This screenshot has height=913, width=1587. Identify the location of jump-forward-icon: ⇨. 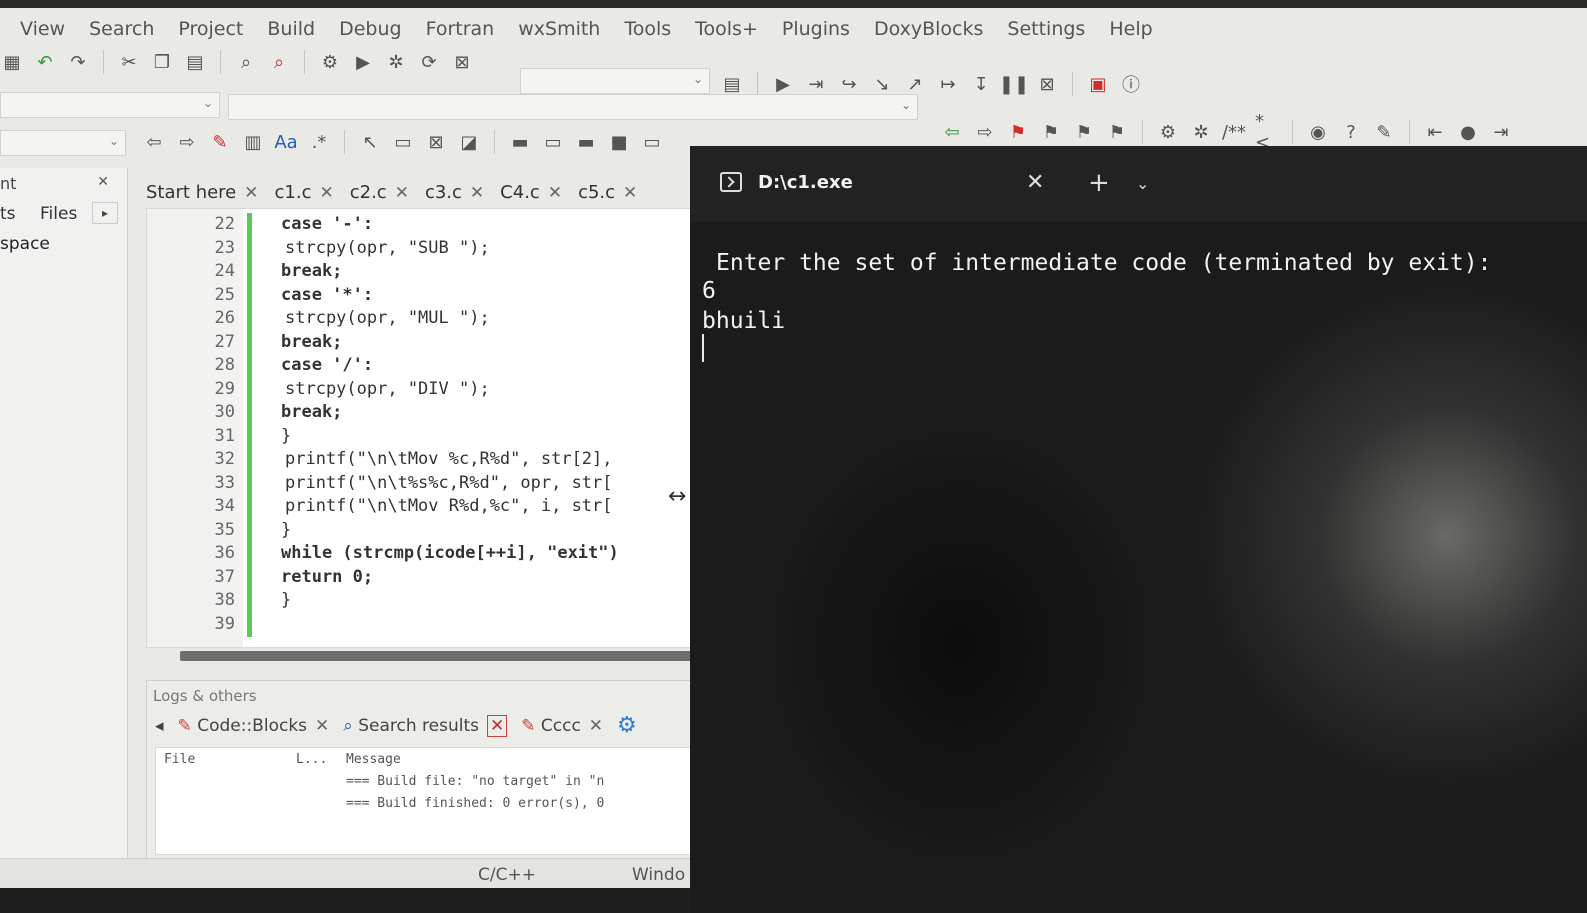
(985, 132).